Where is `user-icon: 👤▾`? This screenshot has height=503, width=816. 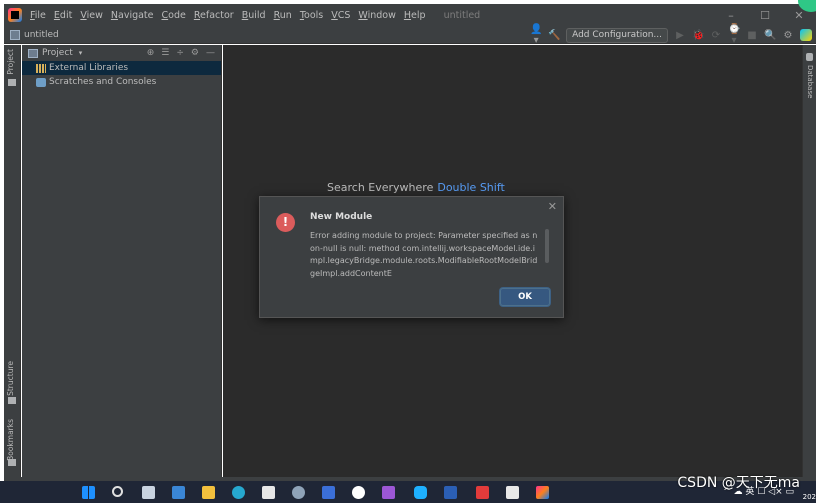
user-icon: 👤▾ is located at coordinates (536, 35).